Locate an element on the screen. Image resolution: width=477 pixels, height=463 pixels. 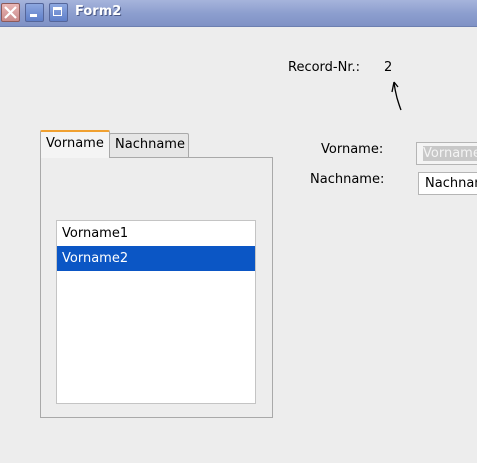
list-item-label: Vorname2 is located at coordinates (95, 258).